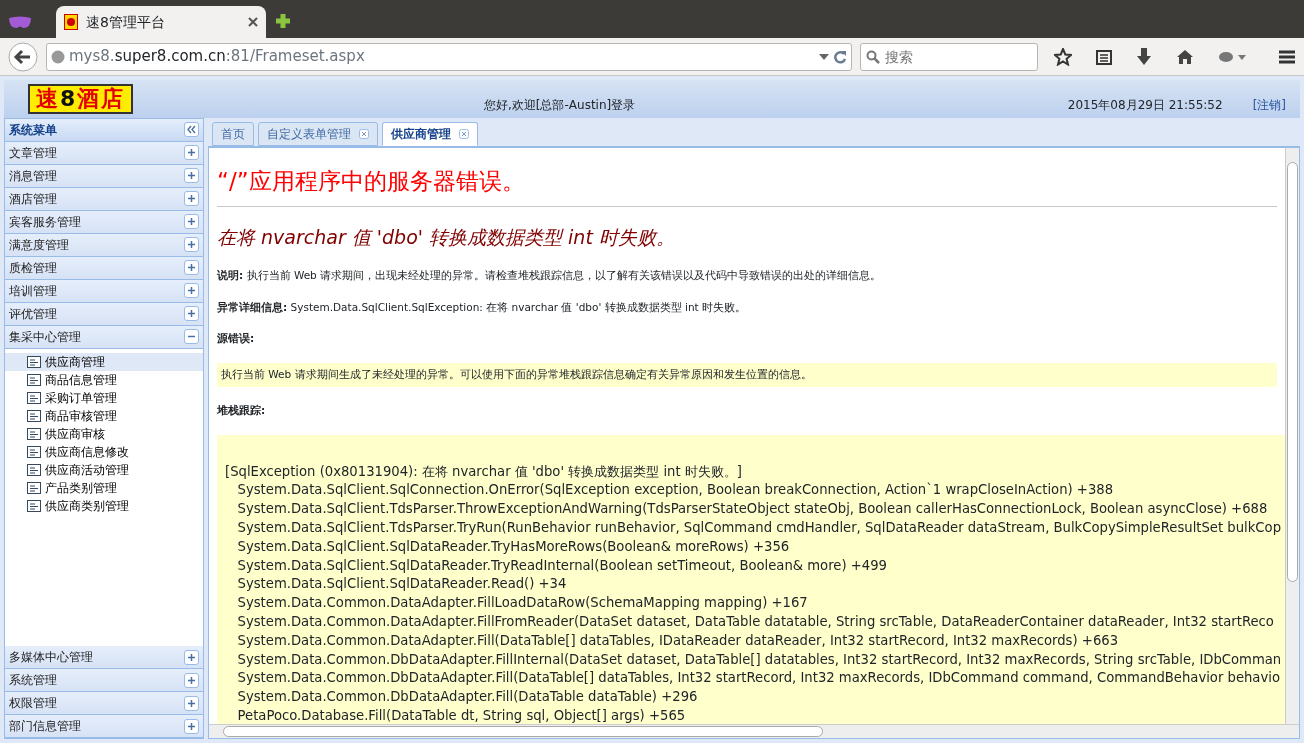 The width and height of the screenshot is (1304, 743). I want to click on logout-link: [注销], so click(1269, 104).